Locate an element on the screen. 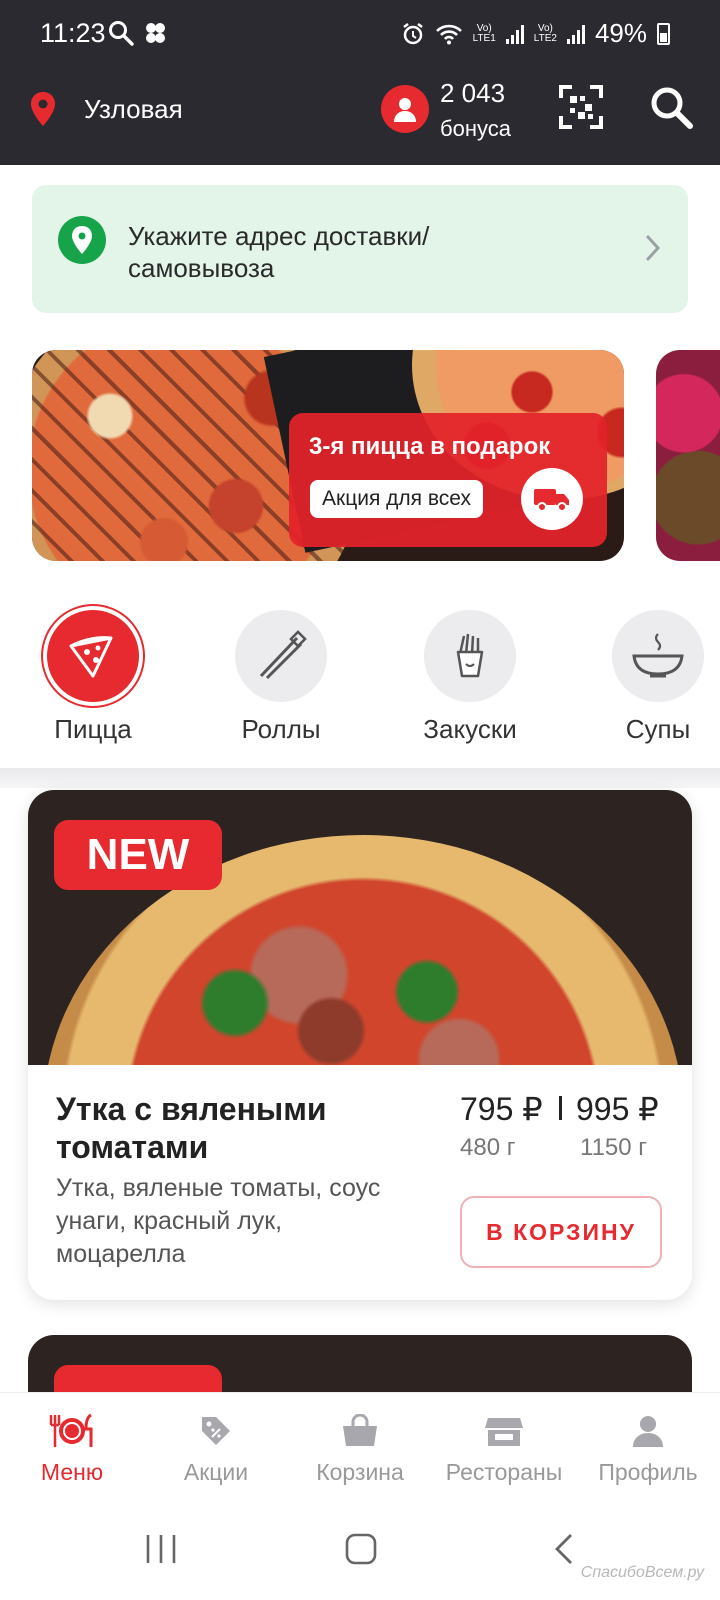  price-large: 995 ₽ is located at coordinates (617, 1109).